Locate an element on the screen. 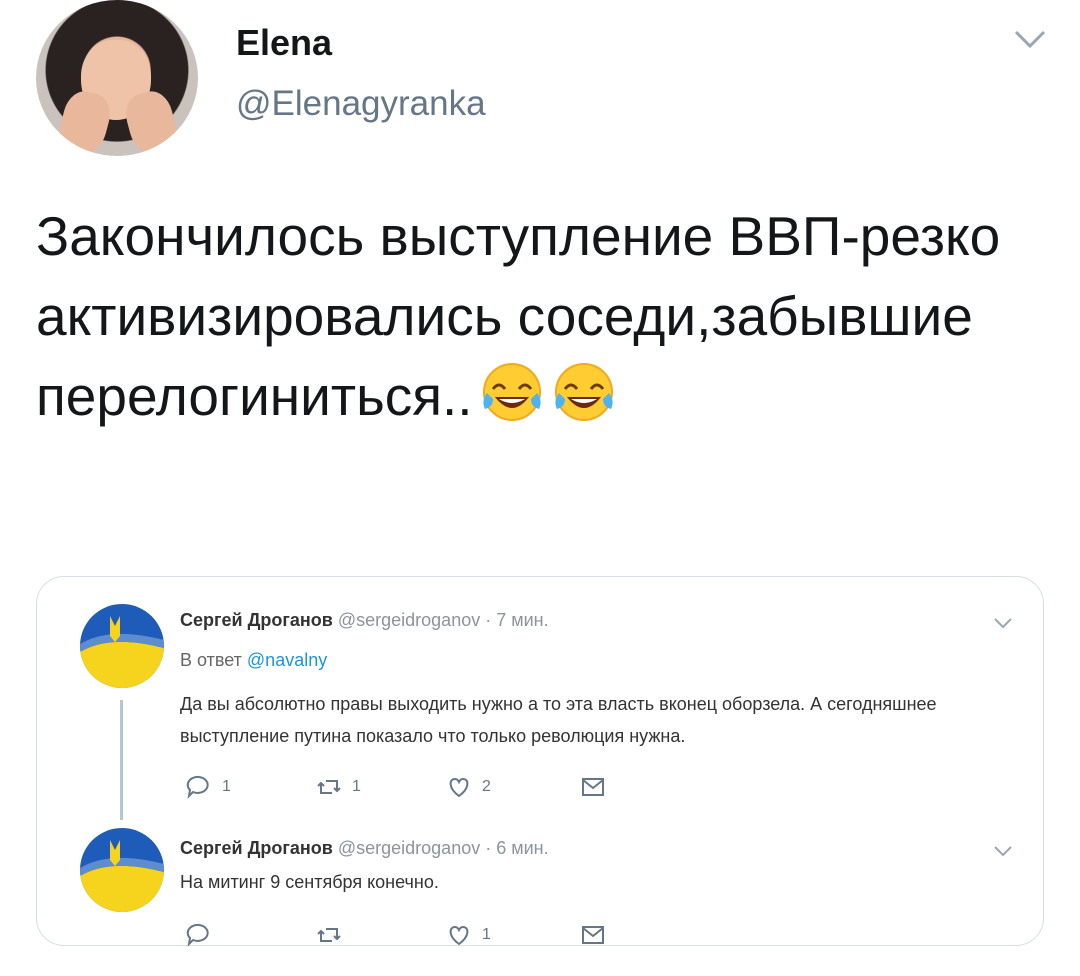 This screenshot has width=1080, height=976. reply2-reply-button is located at coordinates (199, 935).